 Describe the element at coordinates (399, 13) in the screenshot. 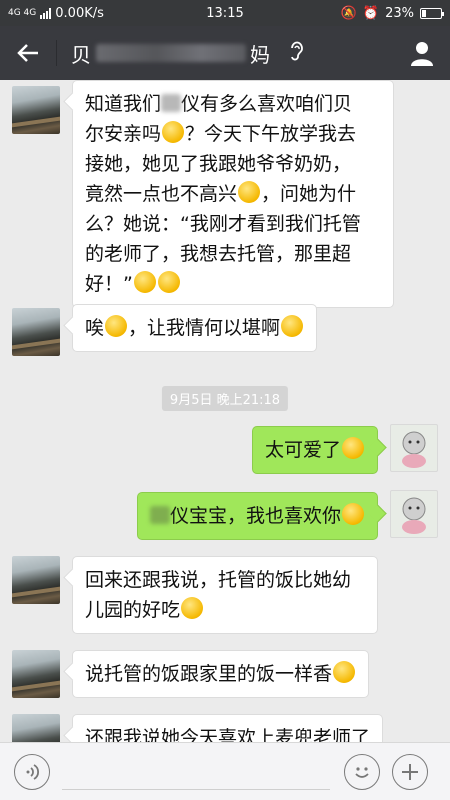

I see `battery-percent: 23%` at that location.